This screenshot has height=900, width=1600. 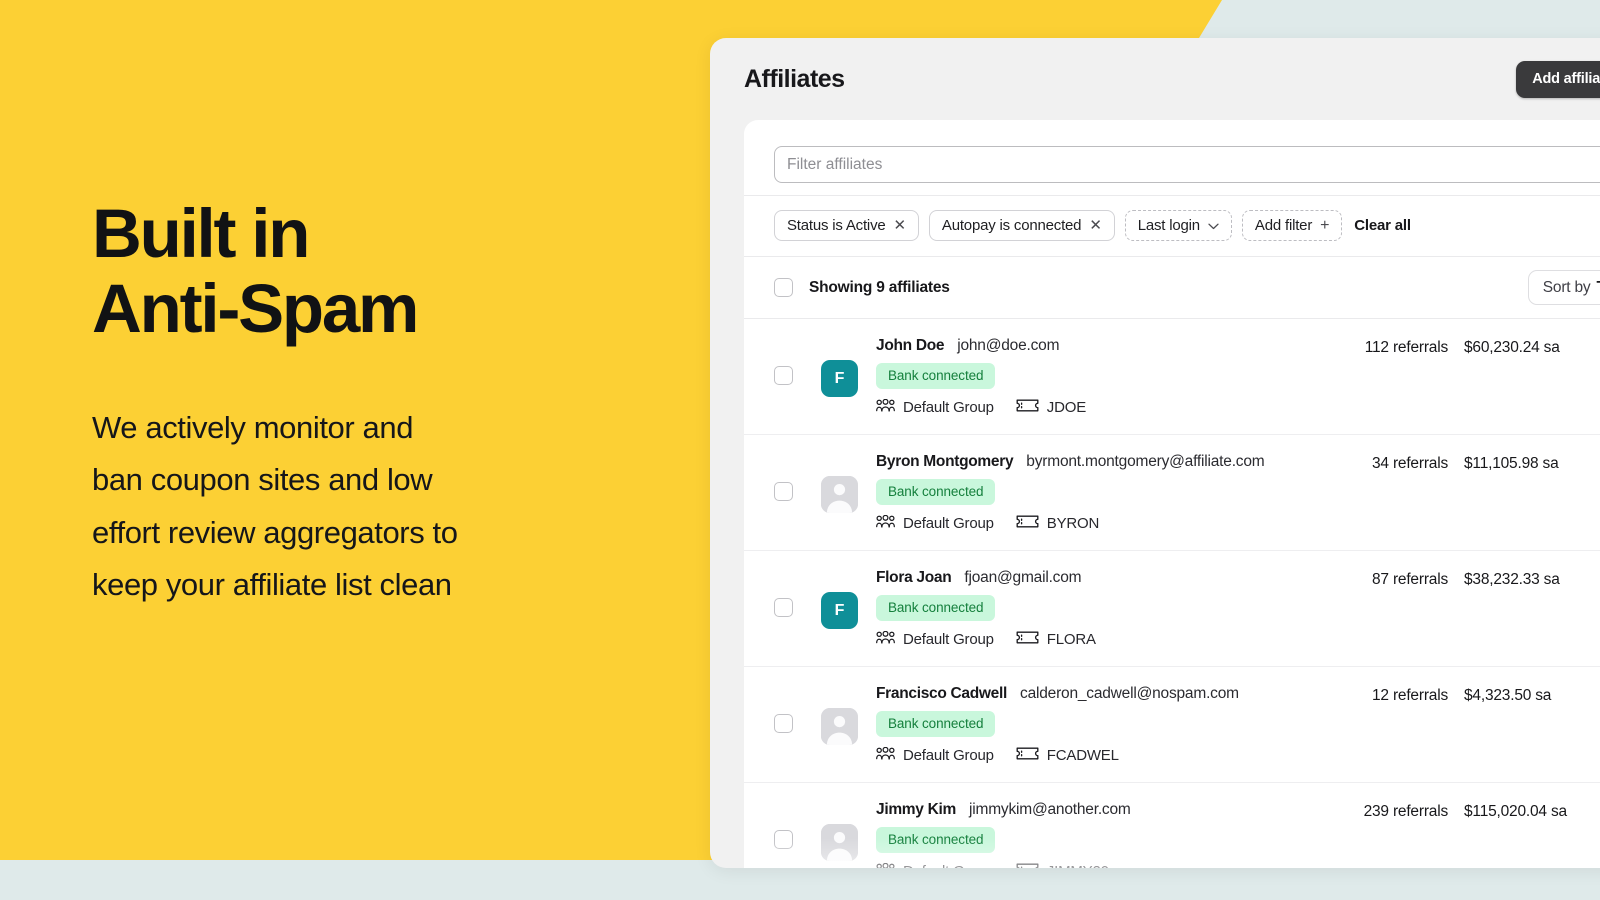 I want to click on affiliate-name: Francisco Cadwell, so click(x=942, y=693).